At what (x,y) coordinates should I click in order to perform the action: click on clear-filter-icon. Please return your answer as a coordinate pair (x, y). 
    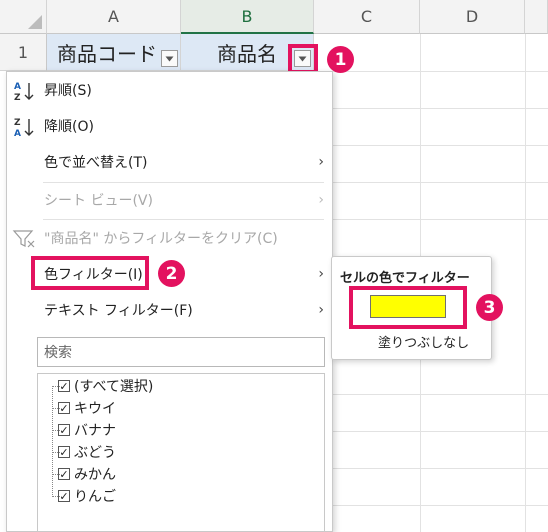
    Looking at the image, I should click on (23, 239).